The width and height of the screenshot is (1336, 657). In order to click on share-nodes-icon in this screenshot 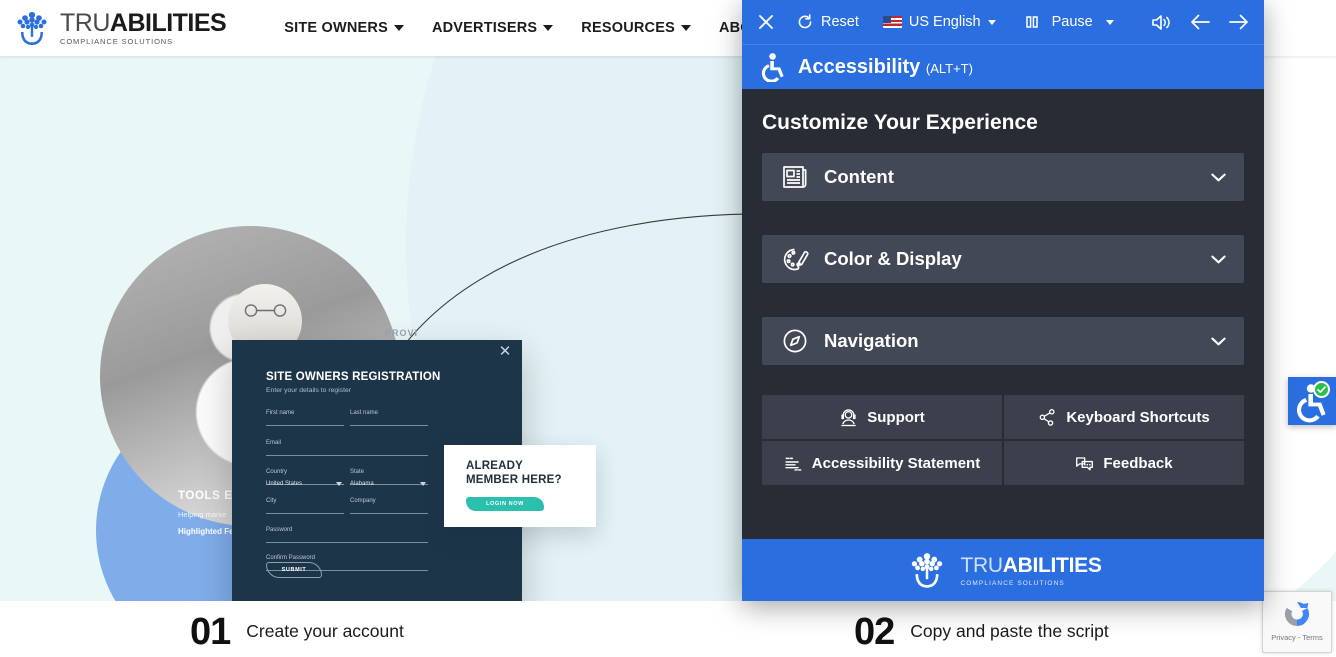, I will do `click(1047, 417)`.